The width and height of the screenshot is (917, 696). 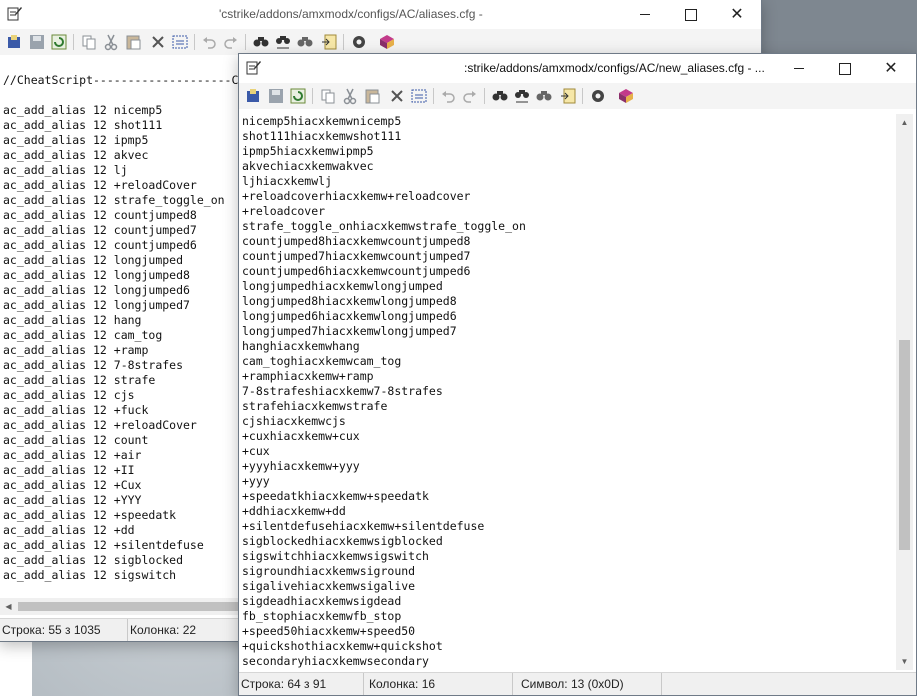 I want to click on front-toolbar, so click(x=577, y=96).